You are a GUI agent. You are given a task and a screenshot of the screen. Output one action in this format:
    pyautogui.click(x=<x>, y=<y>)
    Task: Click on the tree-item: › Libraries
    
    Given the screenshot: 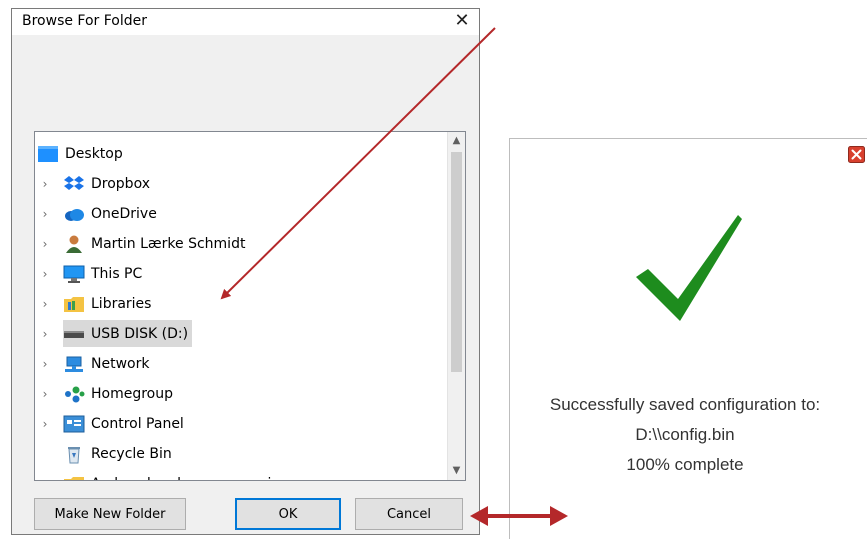 What is the action you would take?
    pyautogui.click(x=97, y=303)
    